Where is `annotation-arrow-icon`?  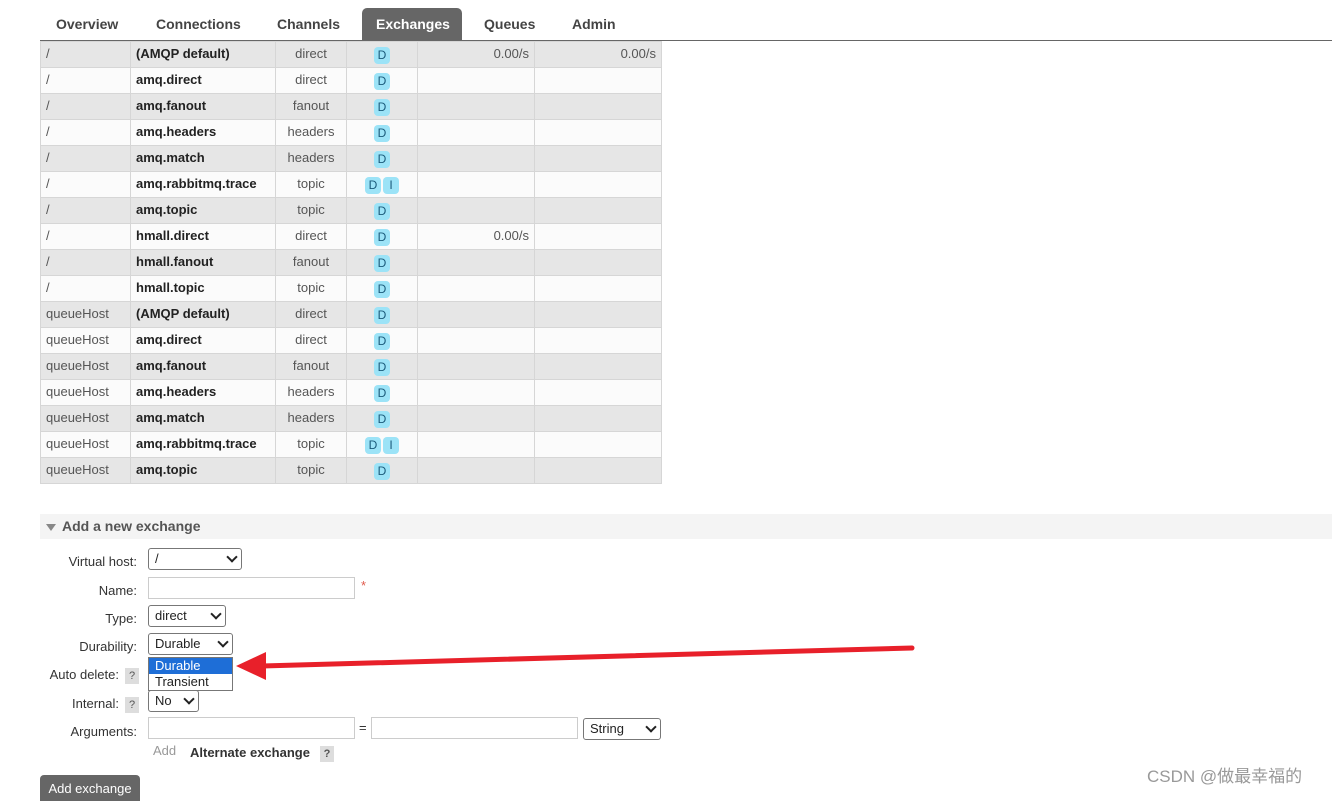 annotation-arrow-icon is located at coordinates (575, 662).